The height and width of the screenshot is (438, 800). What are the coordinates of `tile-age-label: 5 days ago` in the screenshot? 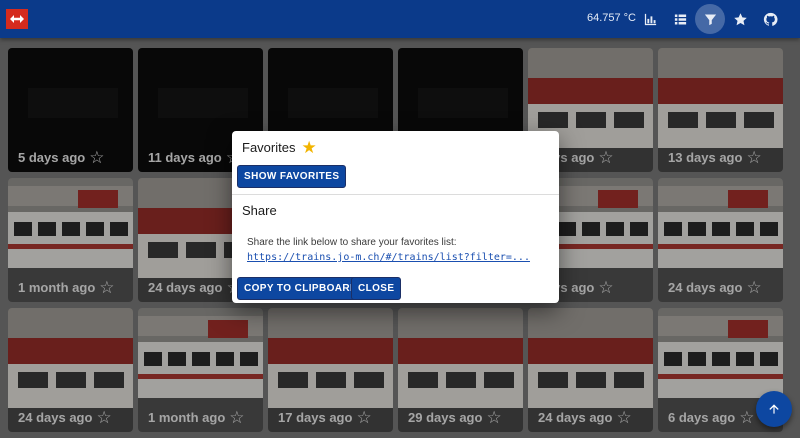 It's located at (52, 157).